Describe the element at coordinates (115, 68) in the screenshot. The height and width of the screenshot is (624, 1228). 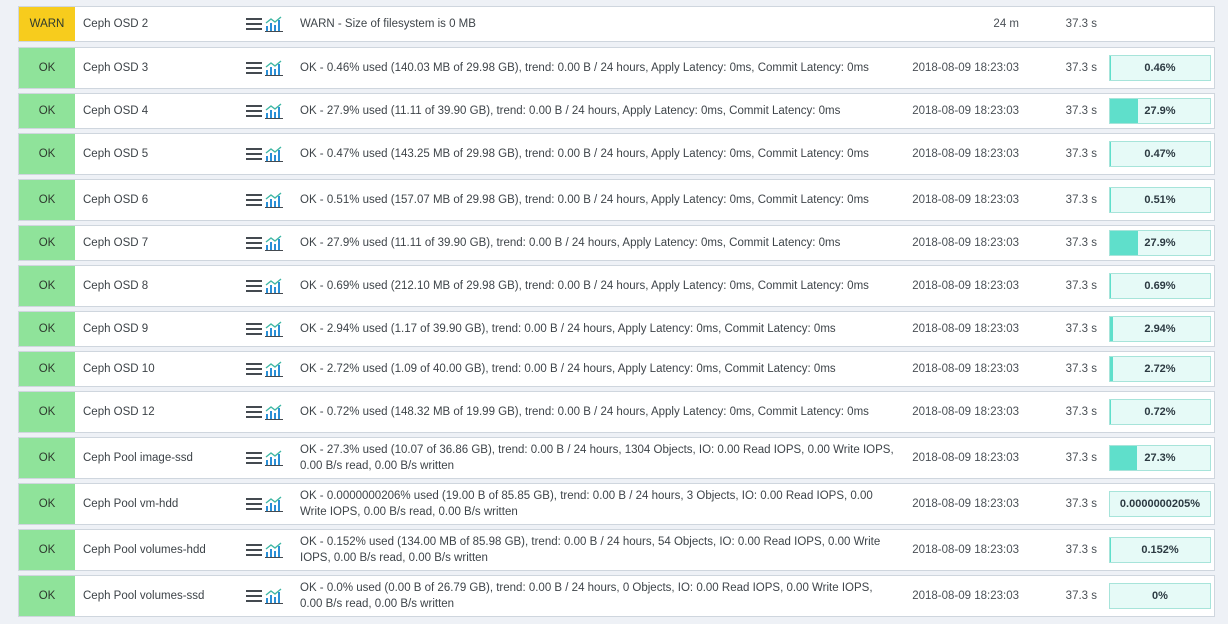
I see `service-name: Ceph OSD 3` at that location.